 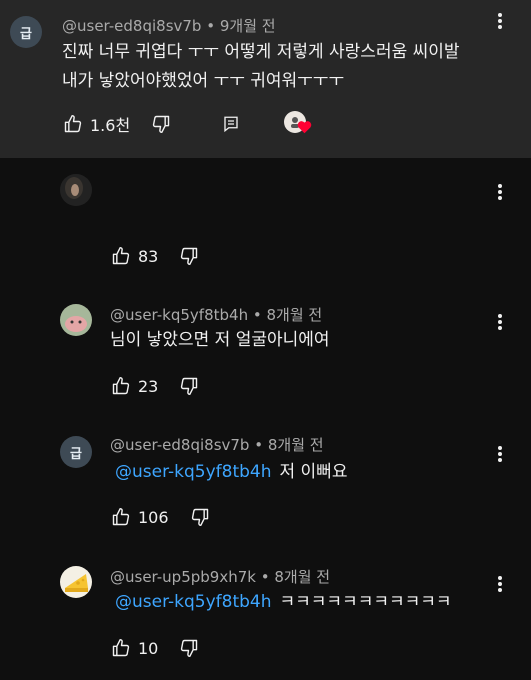 I want to click on comment-actions: 106, so click(x=160, y=517).